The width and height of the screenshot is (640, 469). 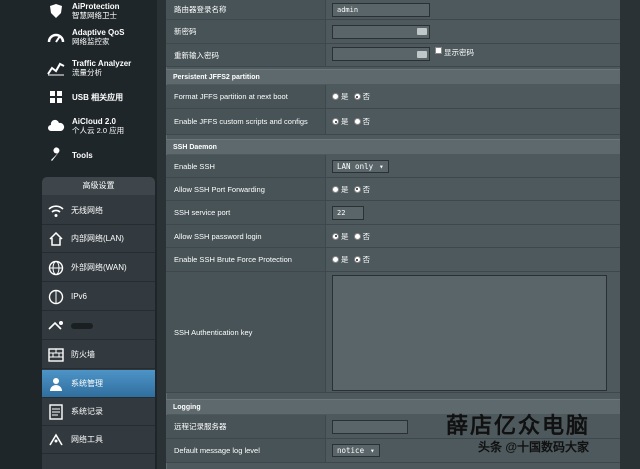 I want to click on sidebar-item-label: Traffic Analyzer, so click(x=102, y=63).